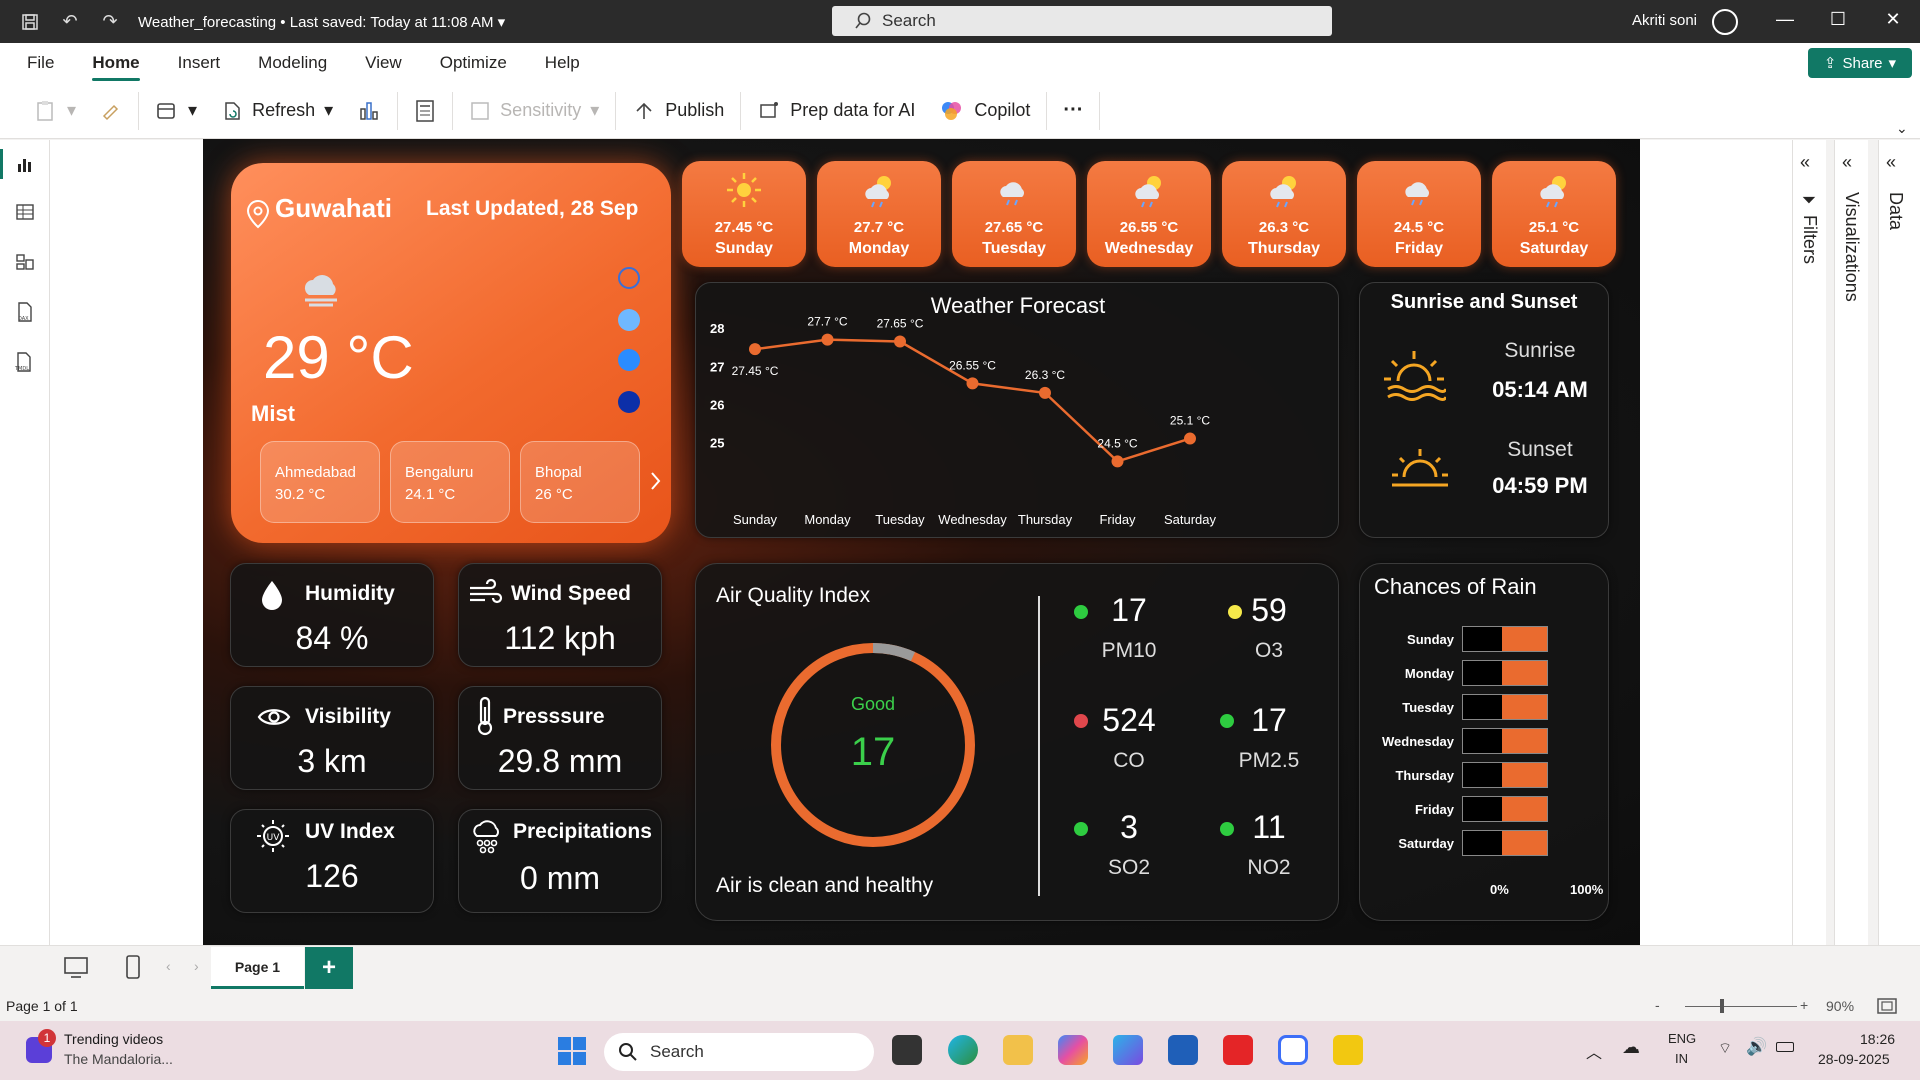 The height and width of the screenshot is (1080, 1920). Describe the element at coordinates (629, 360) in the screenshot. I see `theme-dot-blue` at that location.